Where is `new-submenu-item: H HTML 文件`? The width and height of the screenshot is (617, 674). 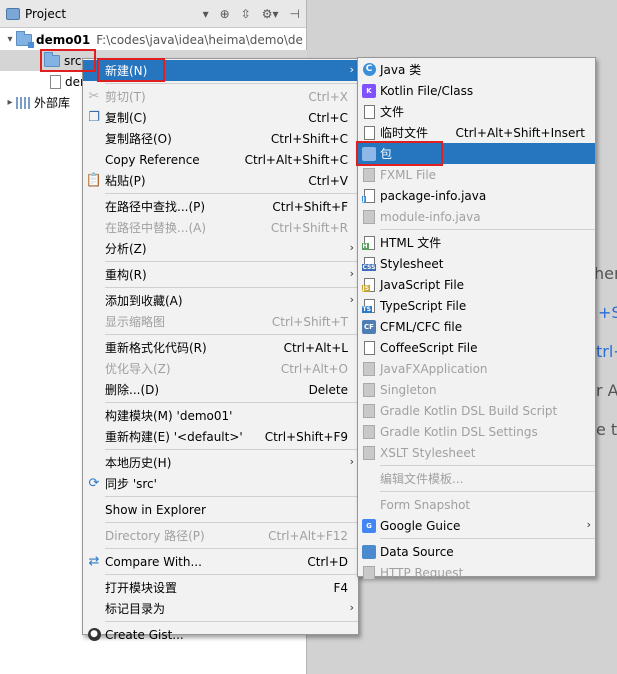 new-submenu-item: H HTML 文件 is located at coordinates (476, 242).